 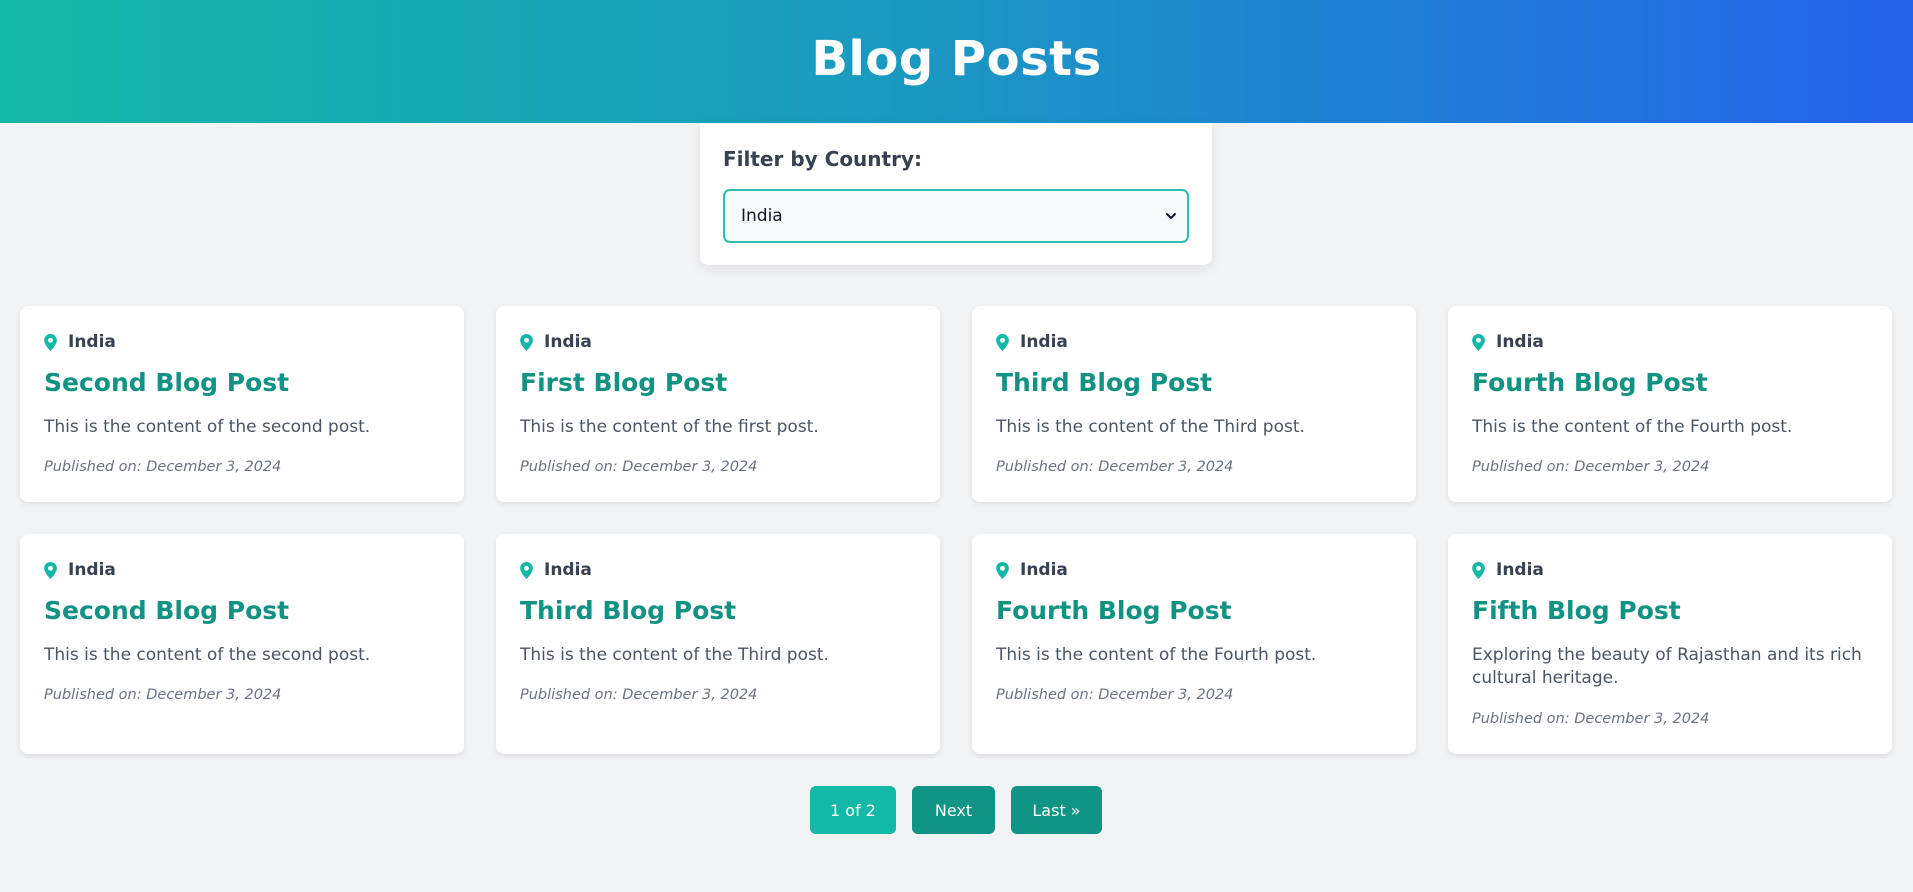 I want to click on next-page-button: Next, so click(x=953, y=810).